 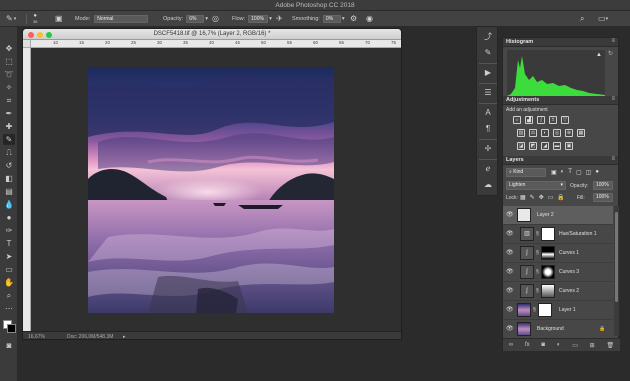 What do you see at coordinates (610, 345) in the screenshot?
I see `delete-layer-icon: 🗑` at bounding box center [610, 345].